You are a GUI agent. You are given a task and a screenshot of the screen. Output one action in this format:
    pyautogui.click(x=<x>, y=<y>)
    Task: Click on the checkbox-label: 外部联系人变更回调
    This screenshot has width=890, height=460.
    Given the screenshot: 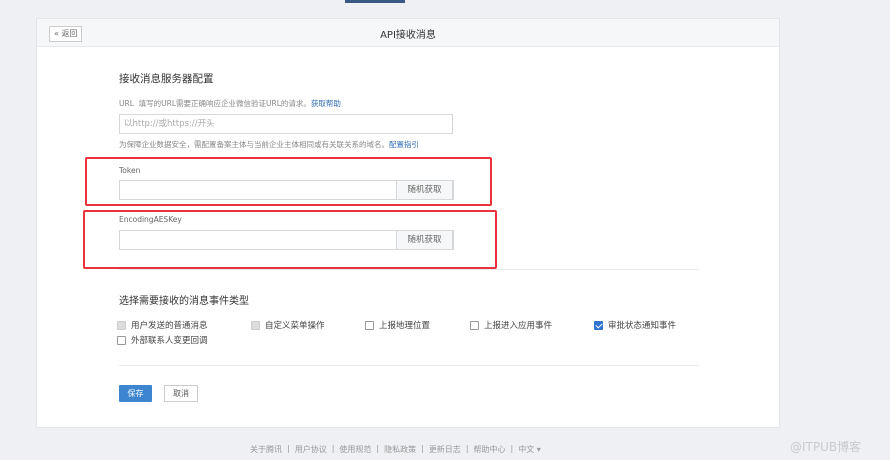 What is the action you would take?
    pyautogui.click(x=169, y=341)
    